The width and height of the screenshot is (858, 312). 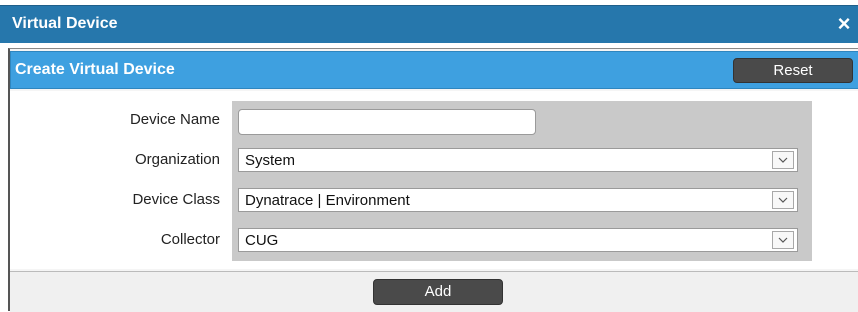 I want to click on device-name-label: Device Name, so click(x=174, y=119).